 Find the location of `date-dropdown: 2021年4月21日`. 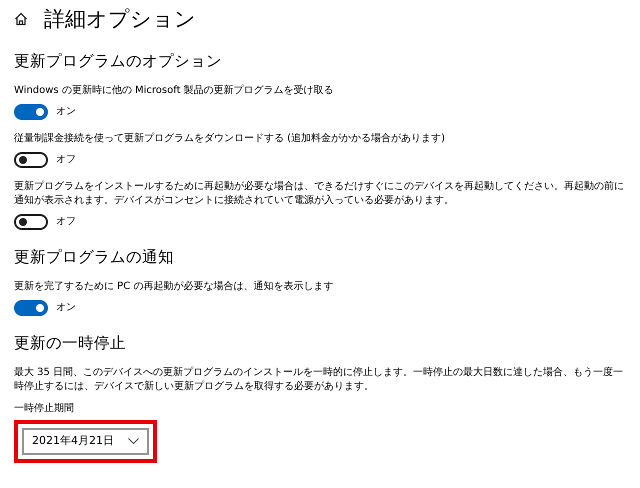

date-dropdown: 2021年4月21日 is located at coordinates (85, 441).